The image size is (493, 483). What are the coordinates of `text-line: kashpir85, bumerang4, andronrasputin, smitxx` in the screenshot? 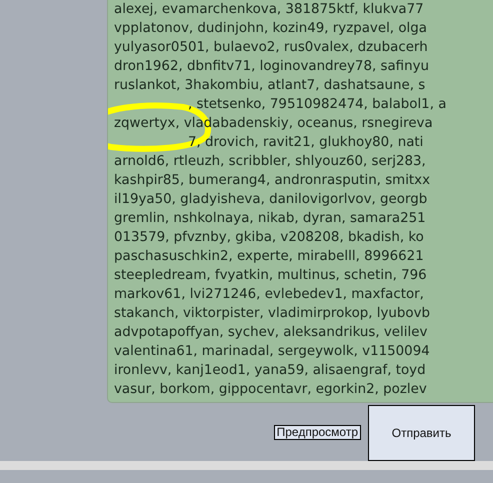 It's located at (273, 181).